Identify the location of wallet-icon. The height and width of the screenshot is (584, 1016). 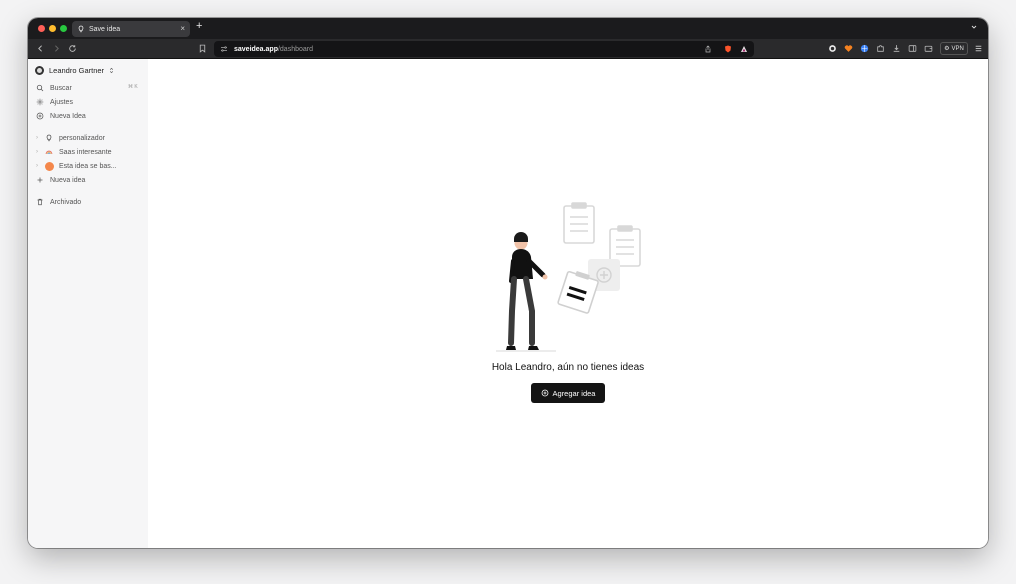
(832, 48).